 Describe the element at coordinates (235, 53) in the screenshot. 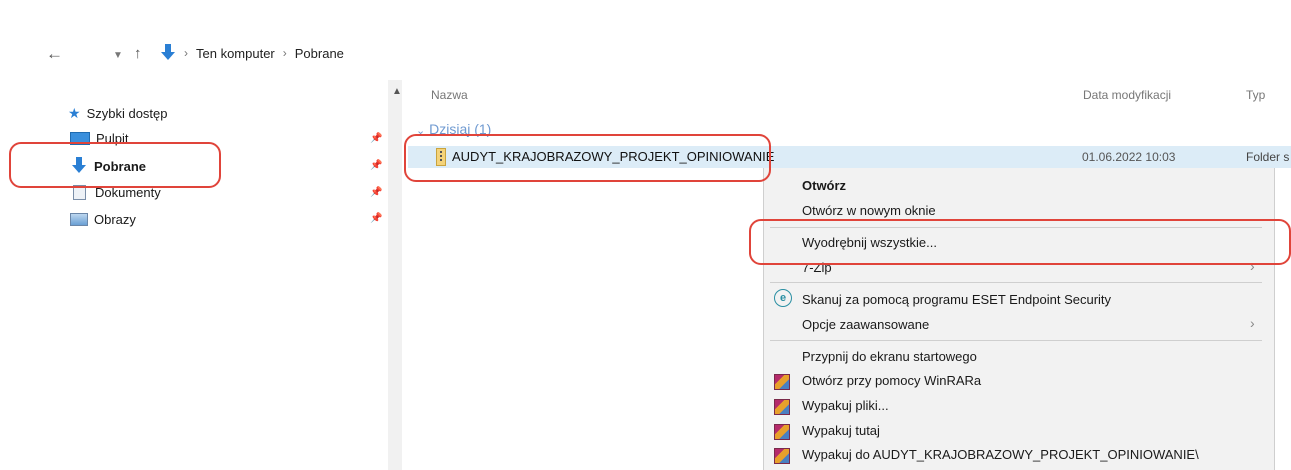

I see `breadcrumb-this-pc: Ten komputer` at that location.